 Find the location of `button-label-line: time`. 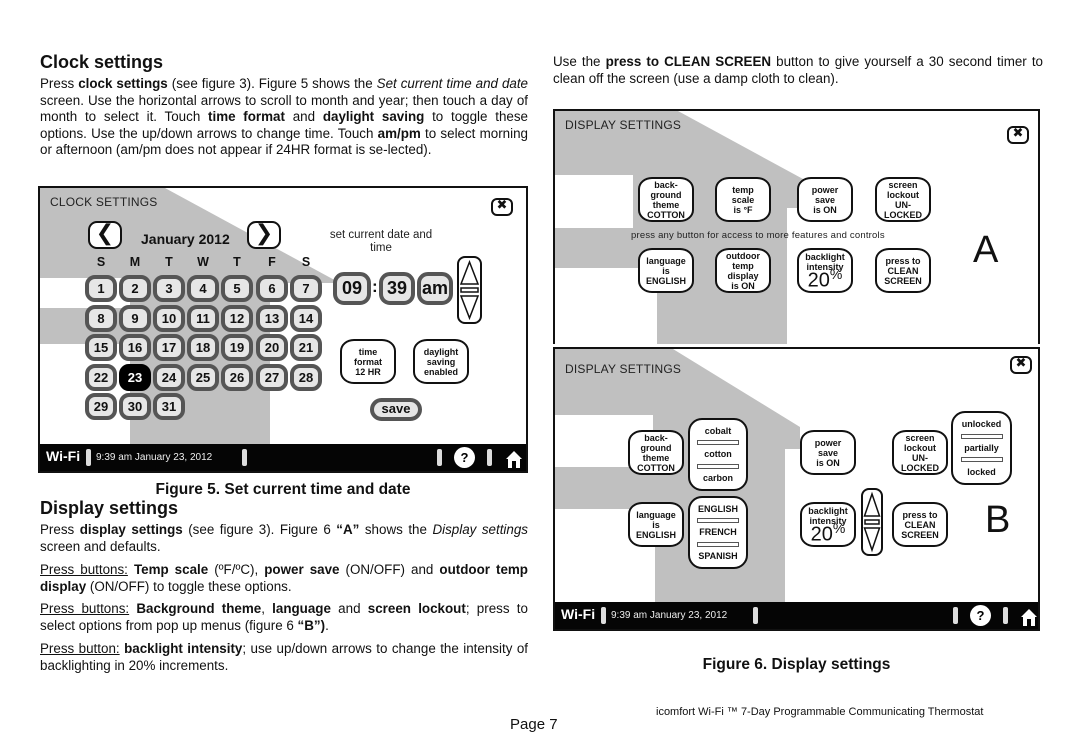

button-label-line: time is located at coordinates (368, 351).